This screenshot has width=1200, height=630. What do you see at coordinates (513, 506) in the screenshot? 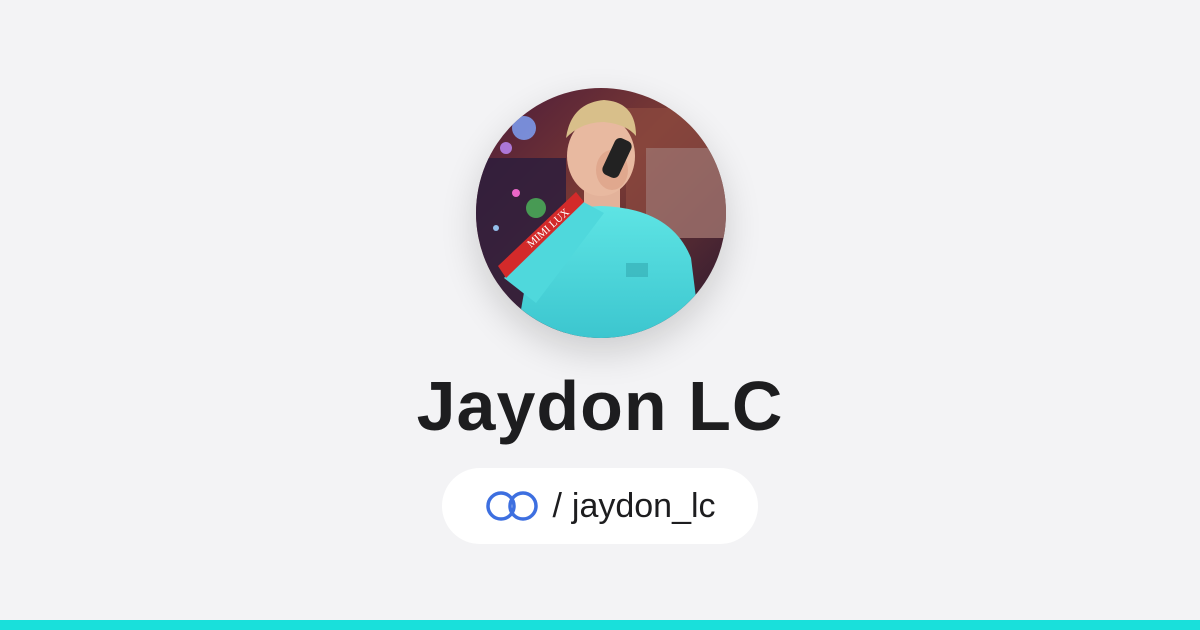
I see `interlocked-rings-logo-icon` at bounding box center [513, 506].